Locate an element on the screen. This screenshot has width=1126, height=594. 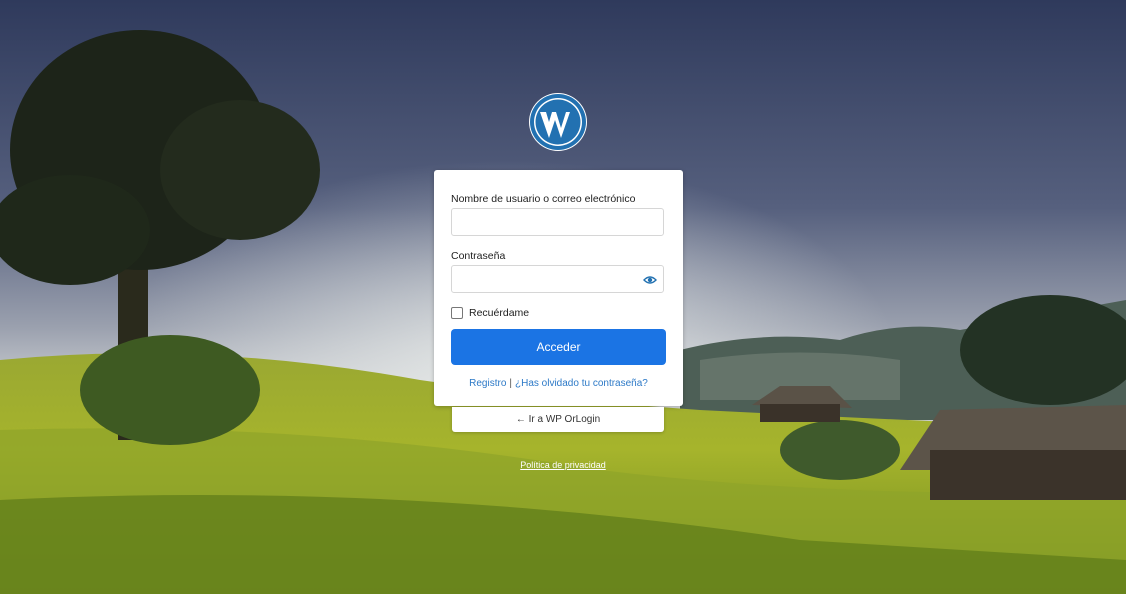
privacy-footer: Política de privacidad is located at coordinates (563, 464).